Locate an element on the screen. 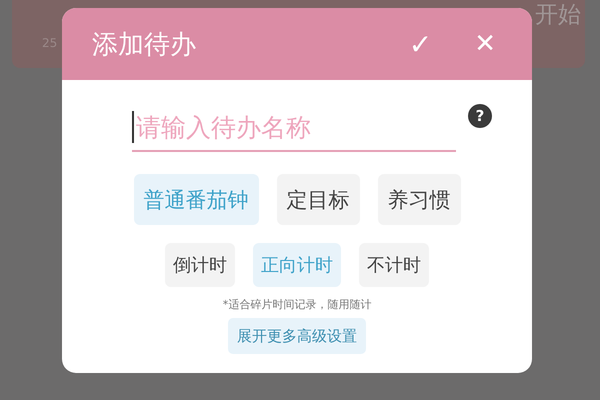 The width and height of the screenshot is (600, 400). hint-text: *适合碎片时间记录，随用随计 is located at coordinates (297, 304).